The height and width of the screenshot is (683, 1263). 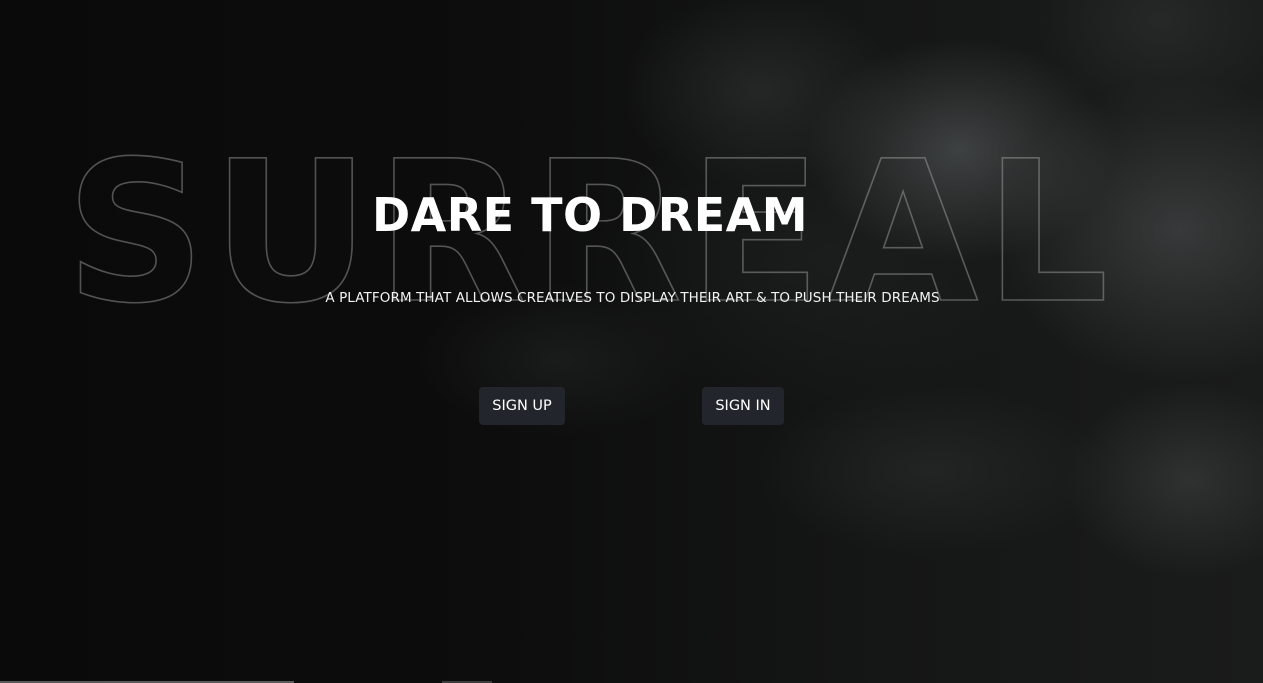 What do you see at coordinates (743, 406) in the screenshot?
I see `sign-in-button: SIGN IN` at bounding box center [743, 406].